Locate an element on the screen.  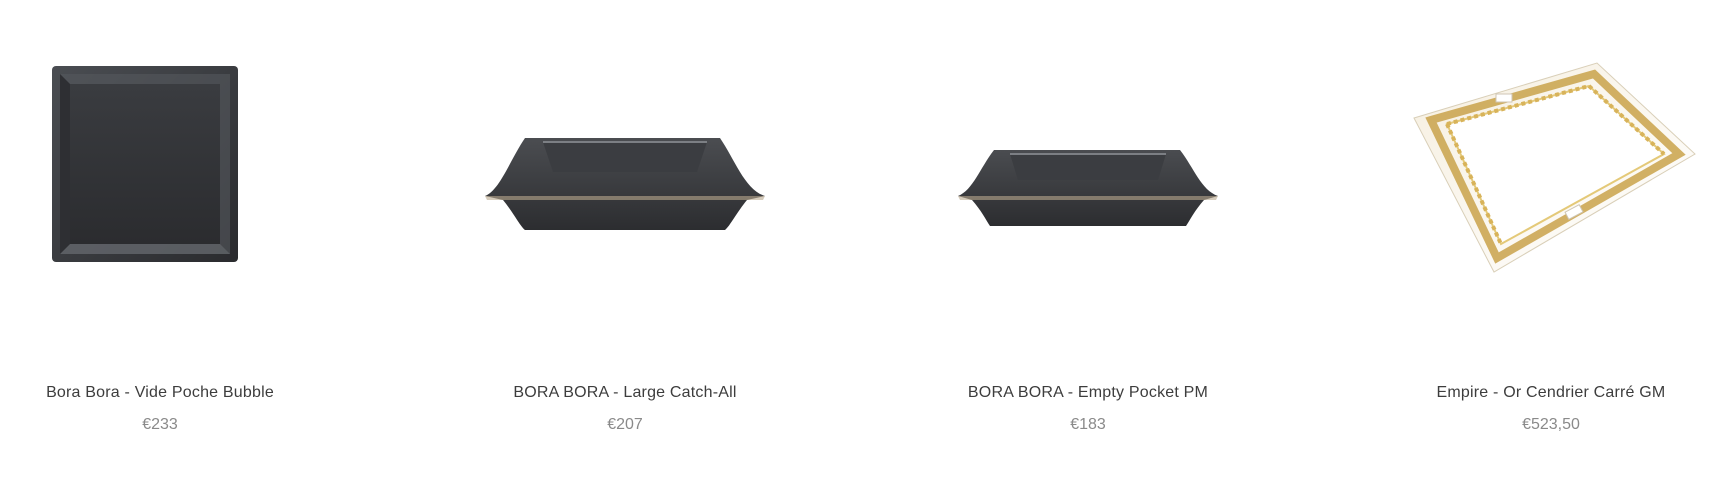
large-dark-tray-image is located at coordinates (625, 184).